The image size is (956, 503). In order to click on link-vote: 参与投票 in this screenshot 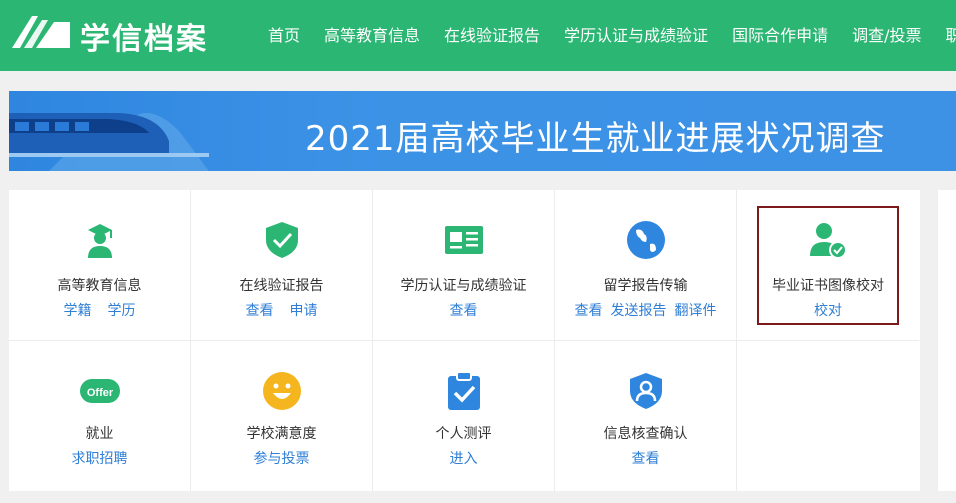, I will do `click(282, 459)`.